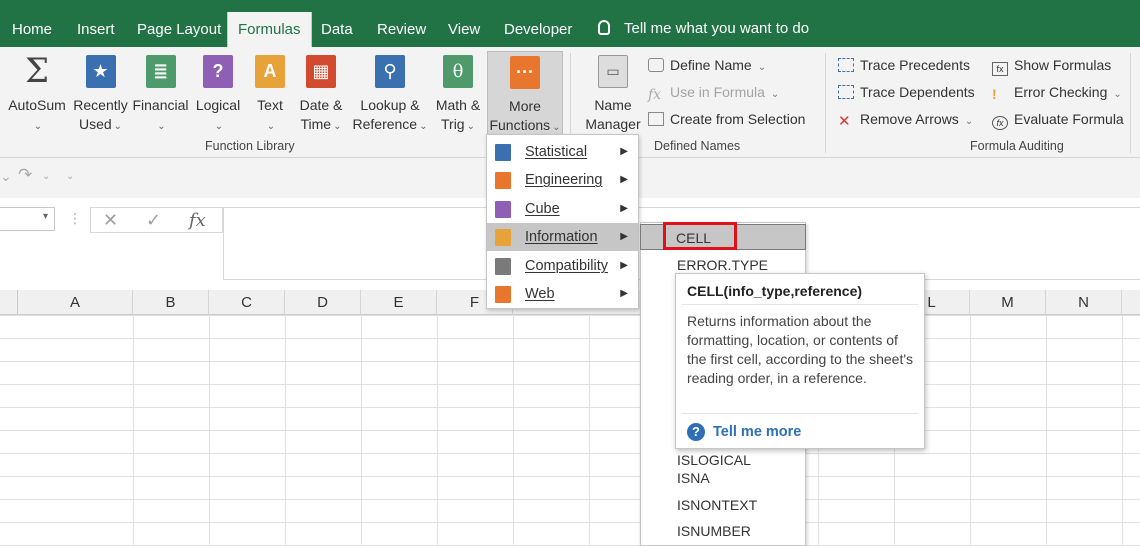 Image resolution: width=1140 pixels, height=546 pixels. What do you see at coordinates (1063, 65) in the screenshot?
I see `show-formulas-label: Show Formulas` at bounding box center [1063, 65].